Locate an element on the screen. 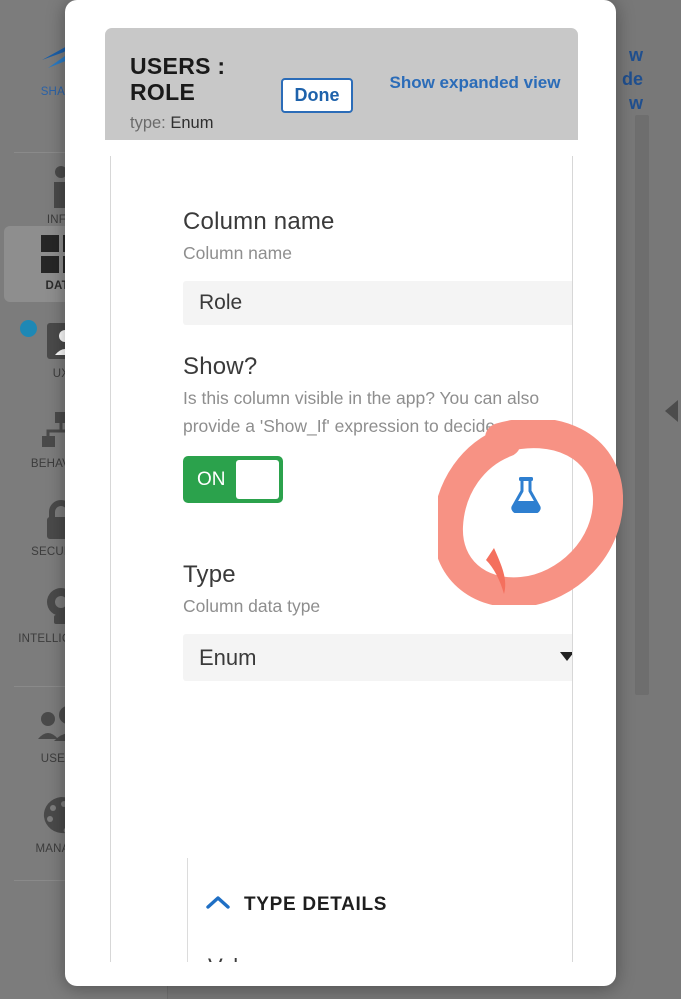 The height and width of the screenshot is (999, 681). show-toggle-knob is located at coordinates (257, 479).